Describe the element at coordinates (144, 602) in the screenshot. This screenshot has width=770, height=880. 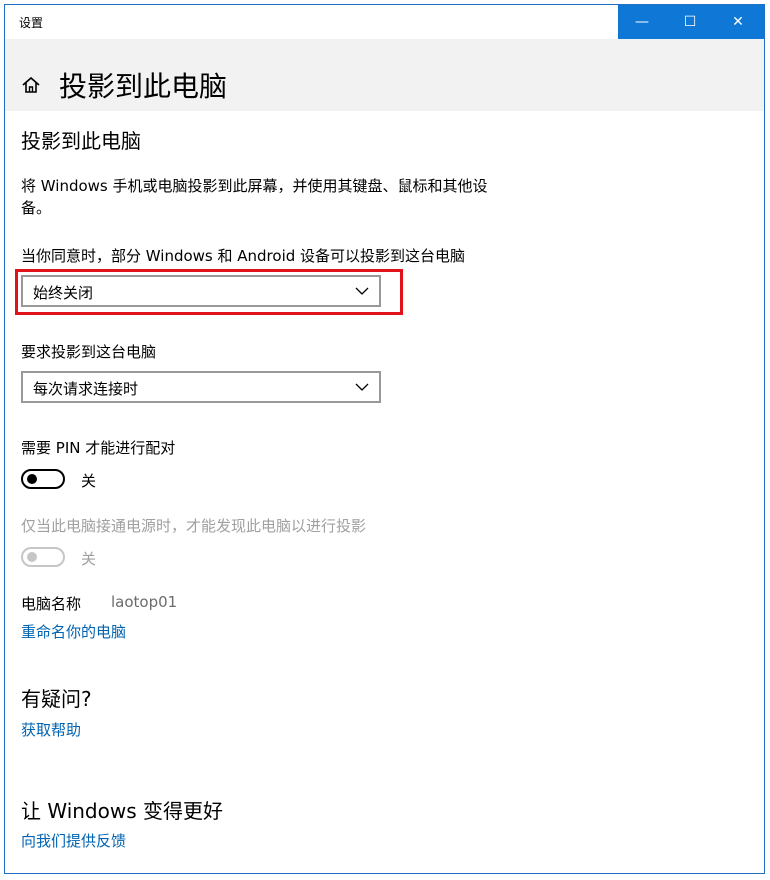
I see `pc-name-value: laotop01` at that location.